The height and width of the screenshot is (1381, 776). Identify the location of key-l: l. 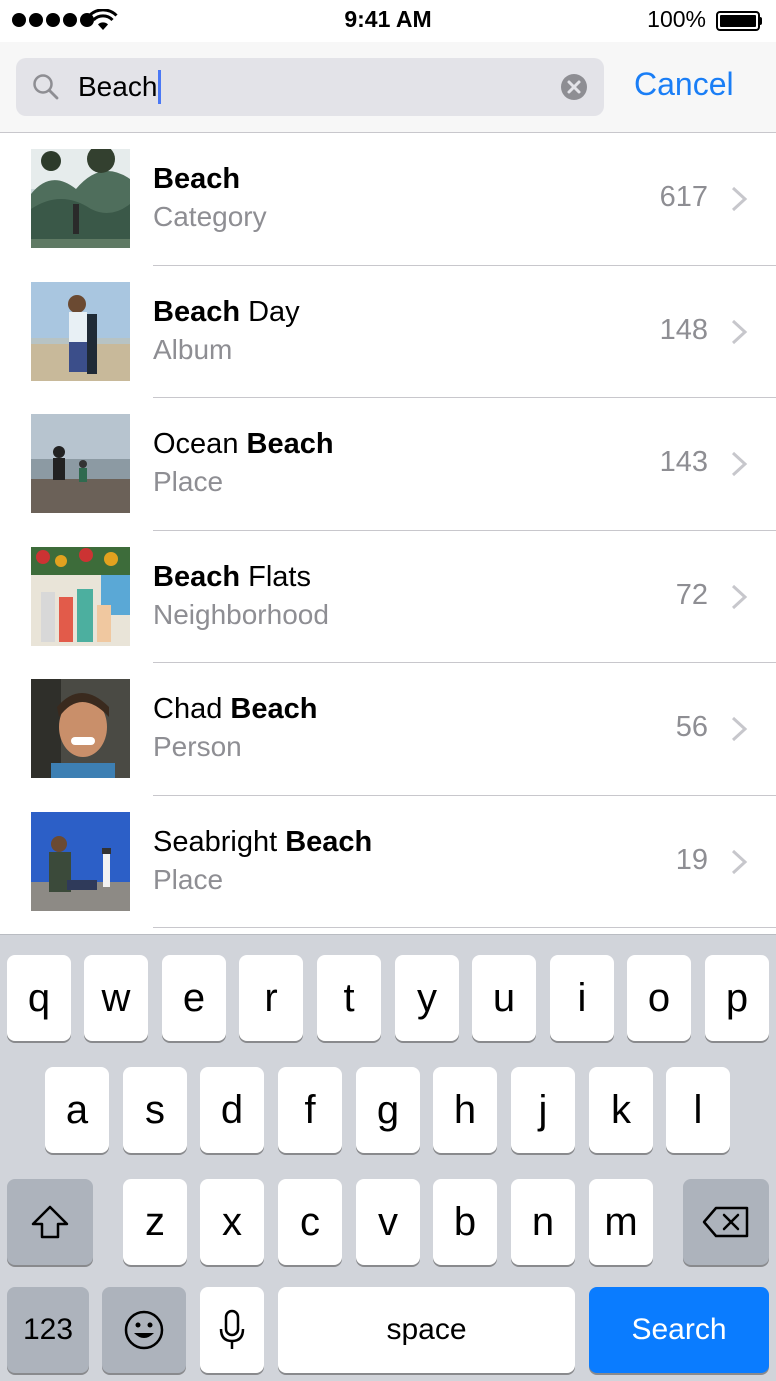
(698, 1110).